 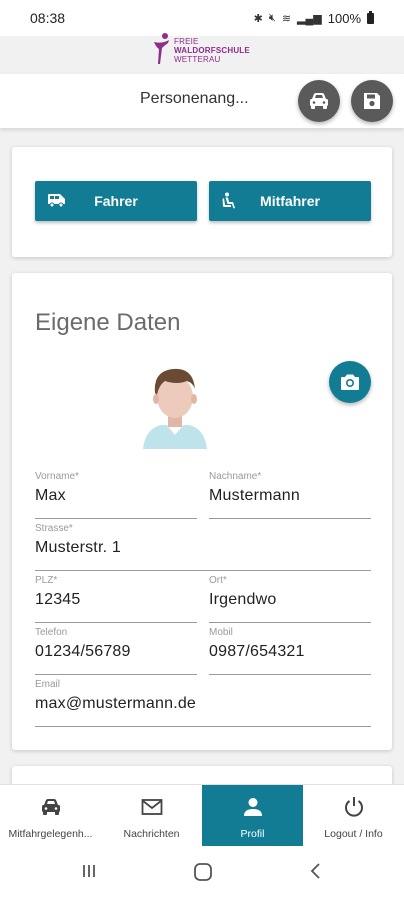 I want to click on street-label: Strasse*, so click(x=54, y=528).